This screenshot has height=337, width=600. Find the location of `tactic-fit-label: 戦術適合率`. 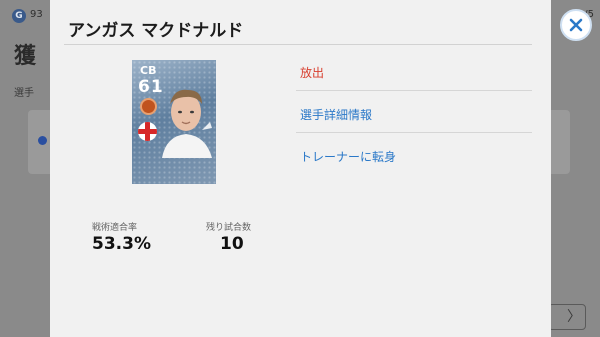

tactic-fit-label: 戦術適合率 is located at coordinates (115, 228).